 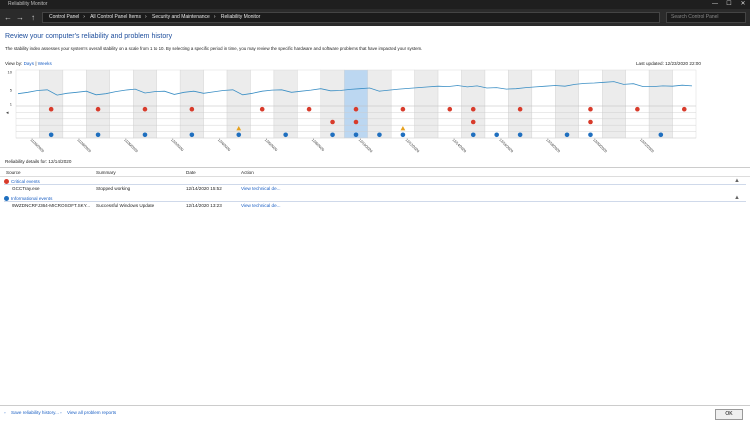 I want to click on x-tick-label: 12/20/2020, so click(x=600, y=146).